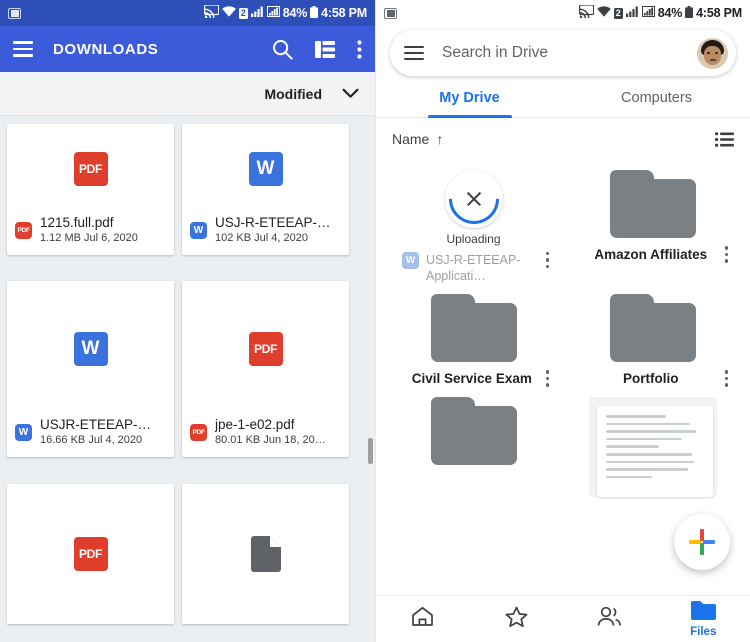  I want to click on file-card-footer: W USJR-ETEEAP-… 16.66 KB Jul 4, 2020, so click(90, 436).